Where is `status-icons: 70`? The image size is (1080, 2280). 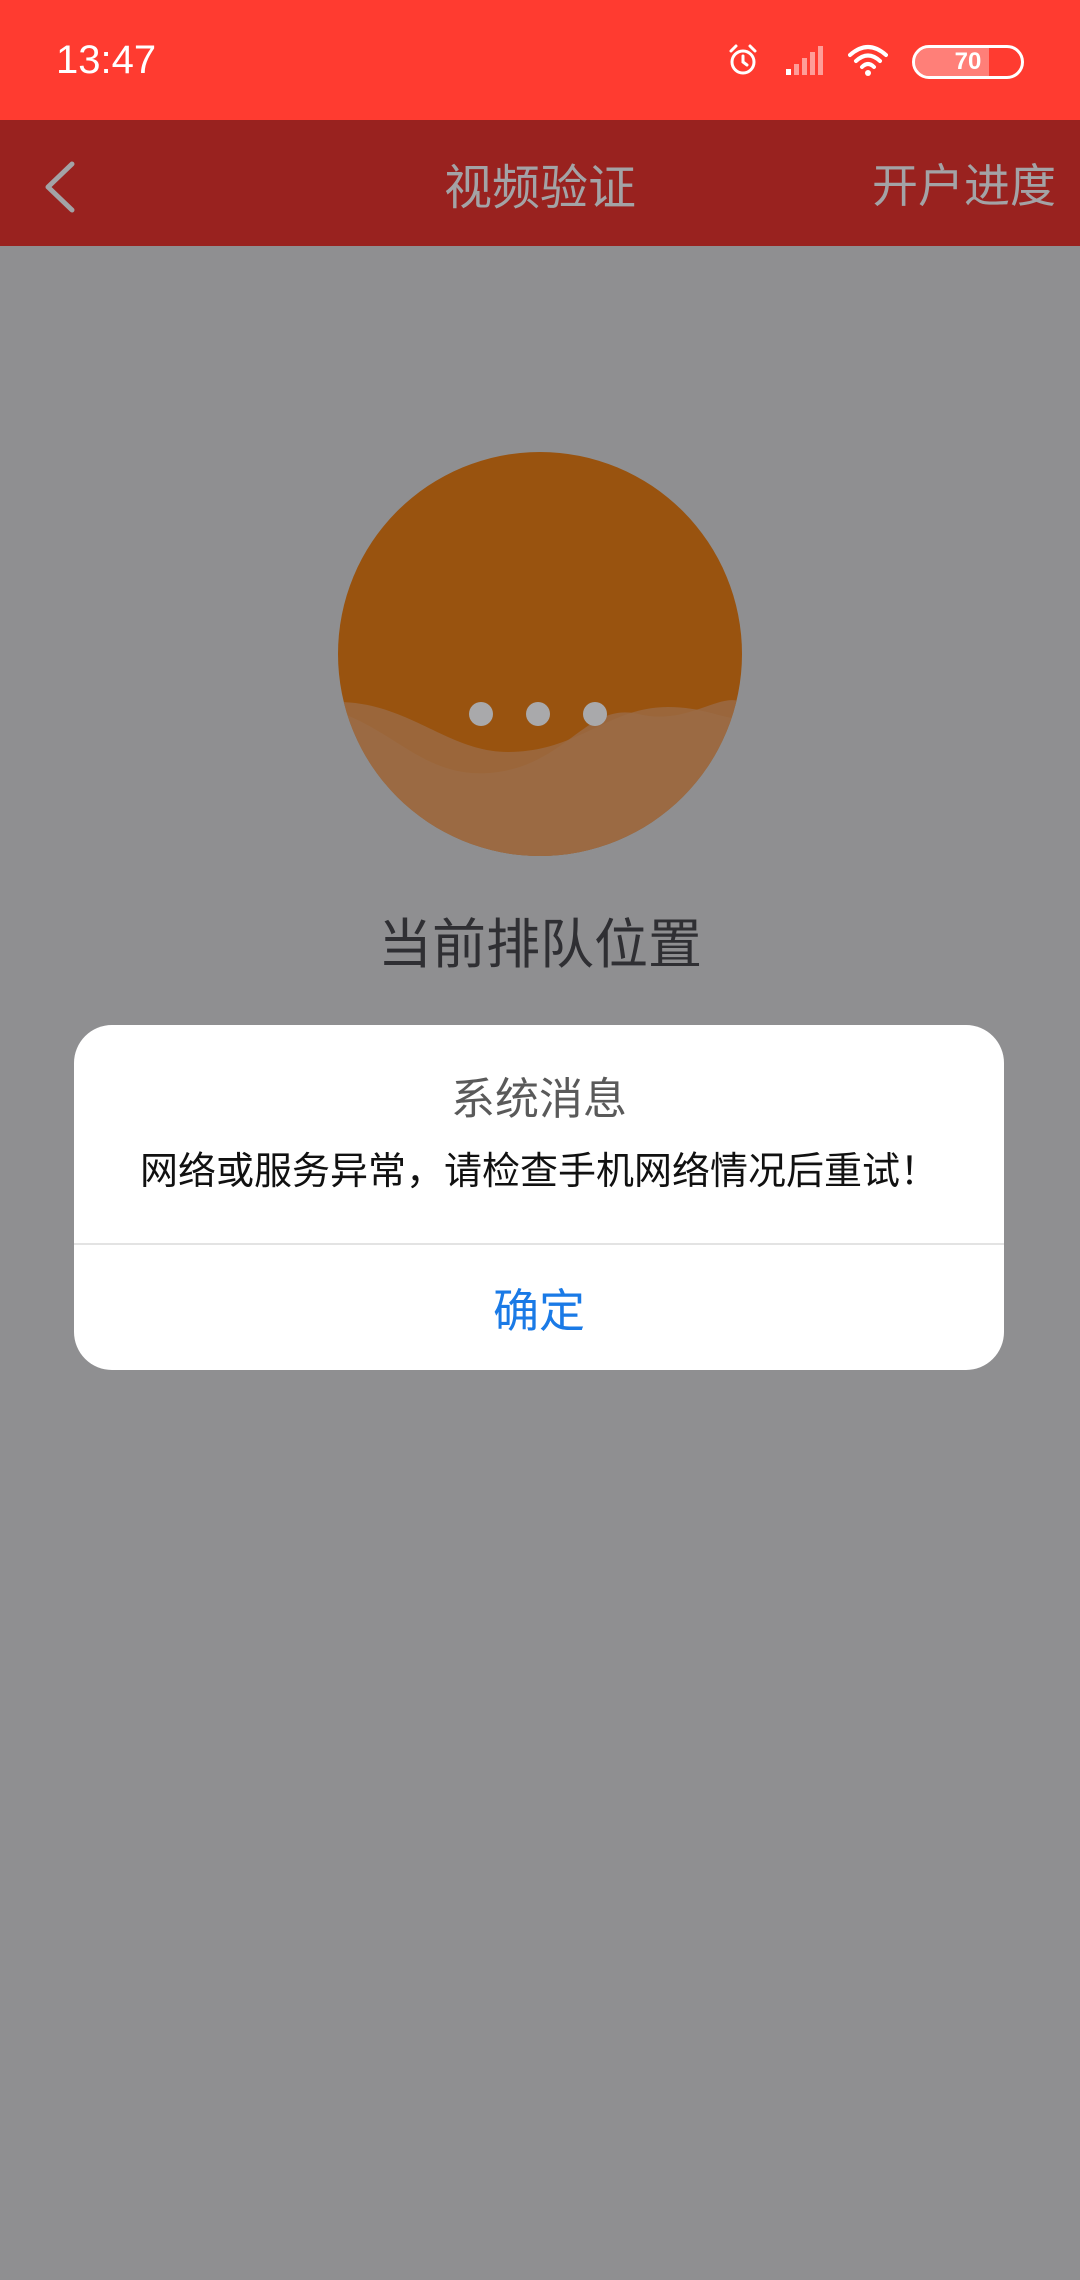
status-icons: 70 is located at coordinates (875, 62).